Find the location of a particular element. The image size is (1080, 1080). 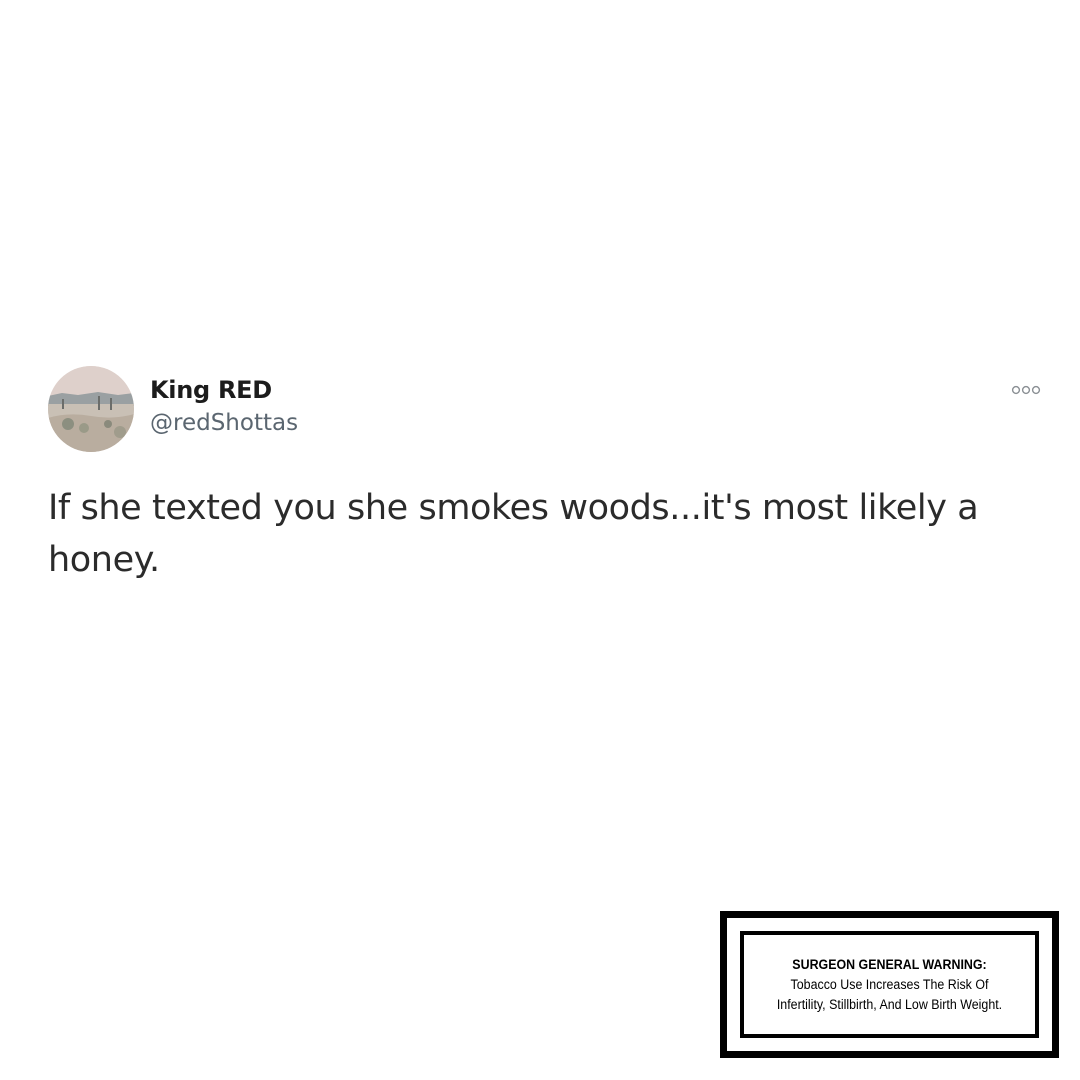

warning-heading: SURGEON GENERAL WARNING: is located at coordinates (889, 964).